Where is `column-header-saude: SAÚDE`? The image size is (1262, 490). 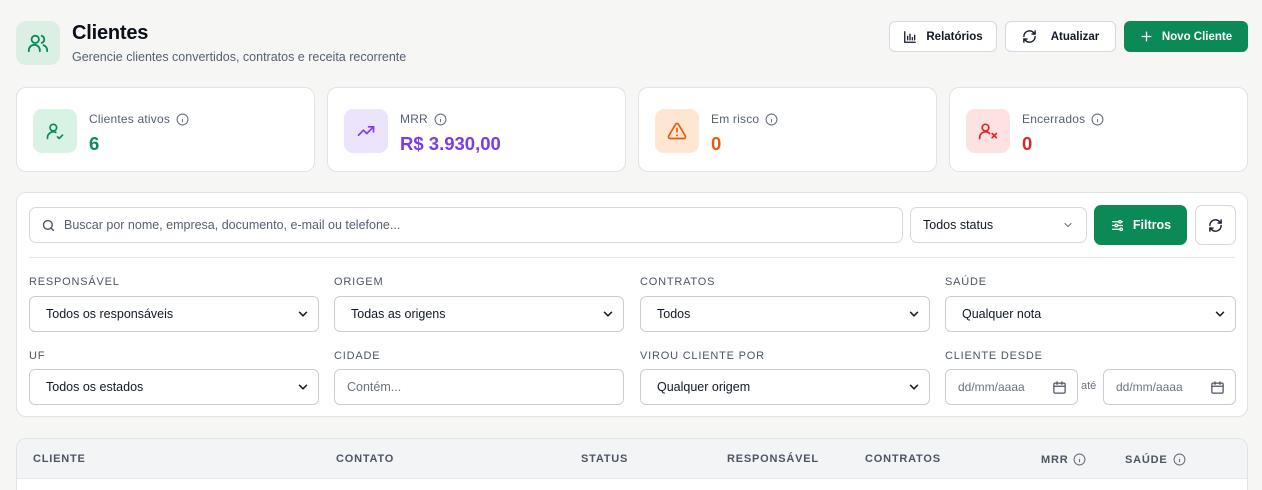
column-header-saude: SAÚDE is located at coordinates (1155, 459).